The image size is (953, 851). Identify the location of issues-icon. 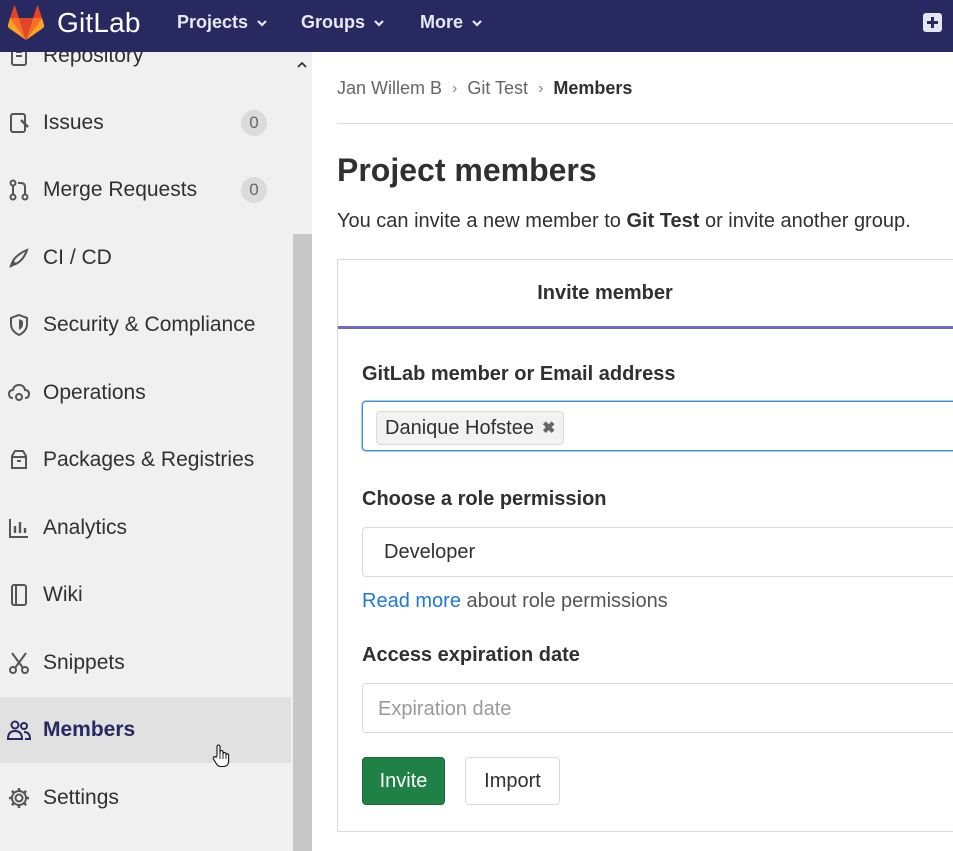
(19, 123).